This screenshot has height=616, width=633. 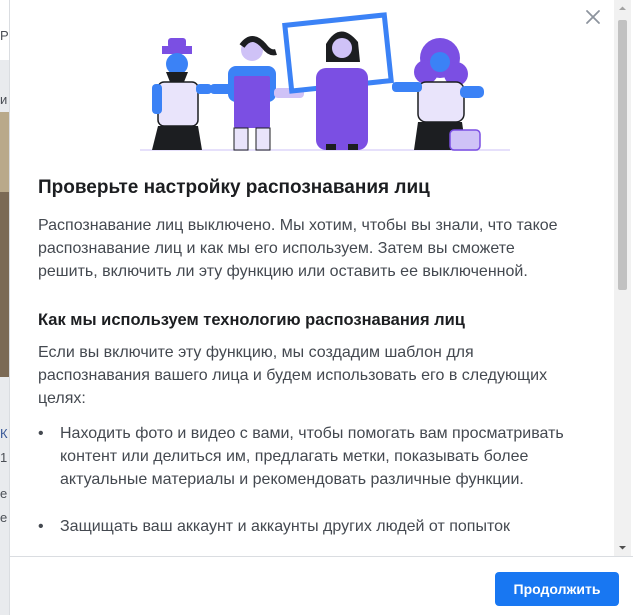 I want to click on scroll-down-arrow, so click(x=622, y=547).